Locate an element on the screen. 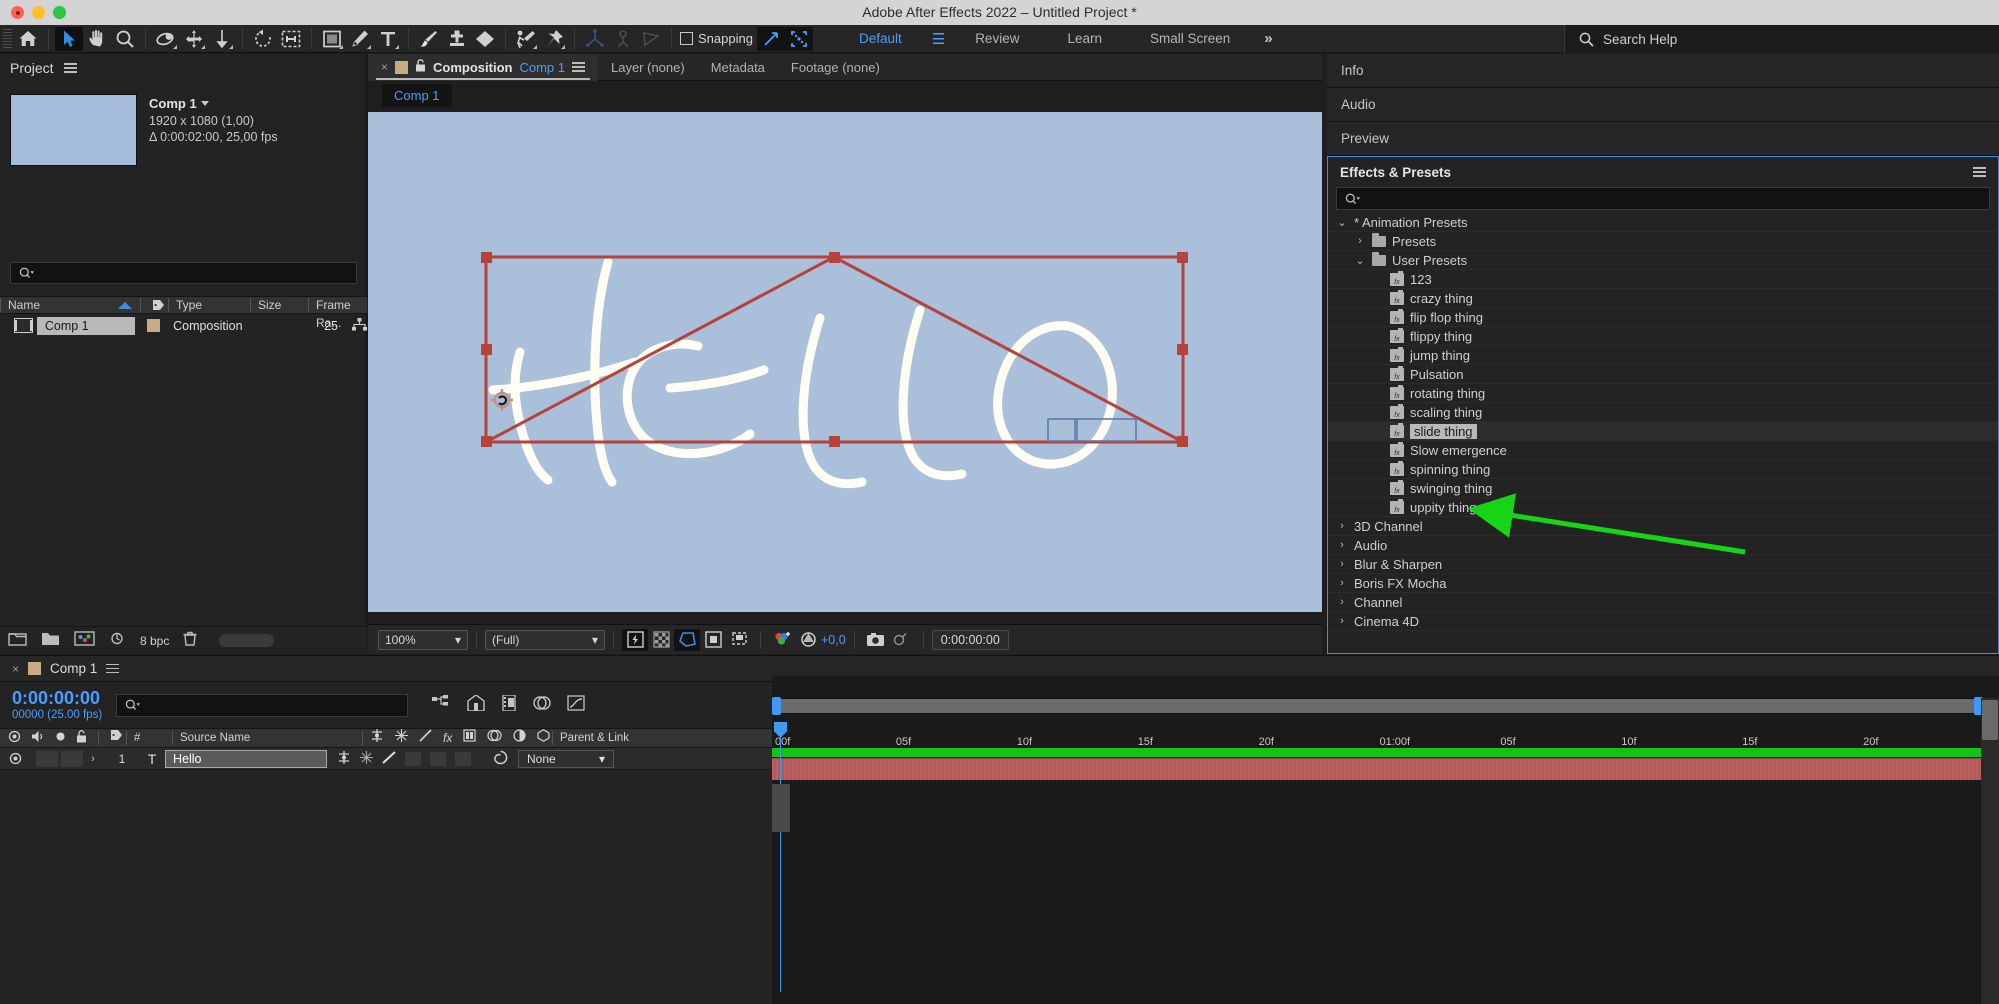 The width and height of the screenshot is (1999, 1004). transparency-grid-icon is located at coordinates (661, 640).